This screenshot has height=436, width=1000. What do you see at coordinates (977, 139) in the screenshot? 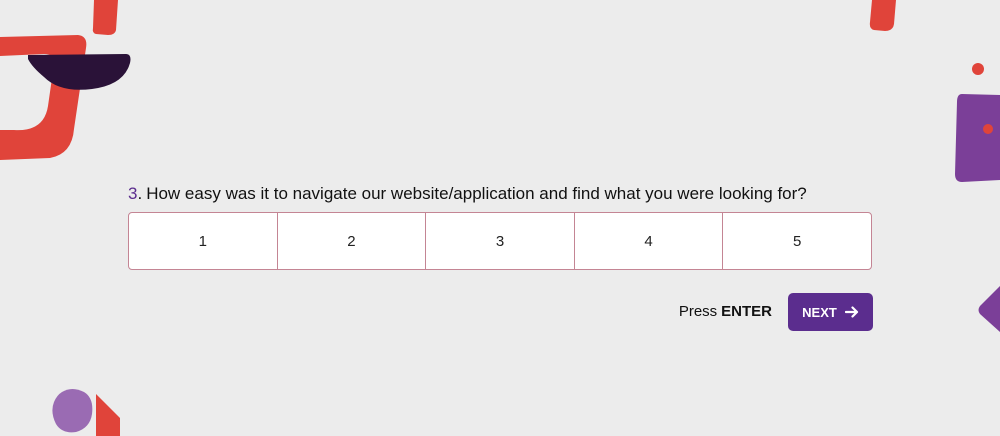
I see `decor-purple-block-shape` at bounding box center [977, 139].